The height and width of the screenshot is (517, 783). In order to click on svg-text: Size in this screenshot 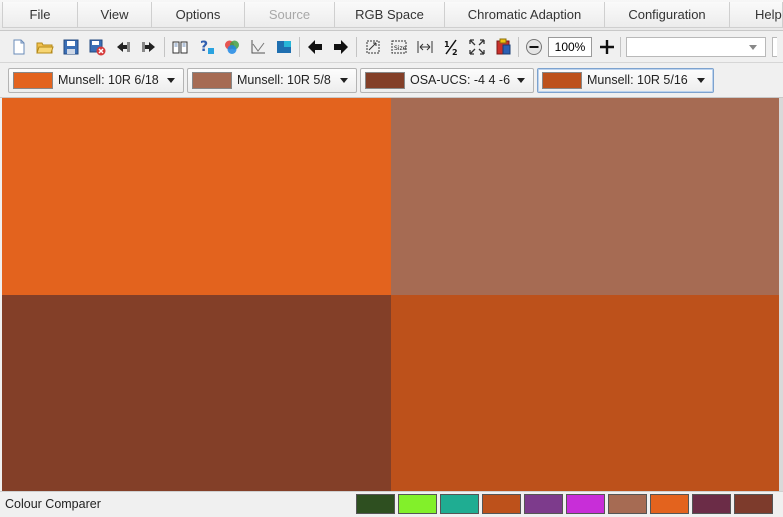, I will do `click(400, 48)`.